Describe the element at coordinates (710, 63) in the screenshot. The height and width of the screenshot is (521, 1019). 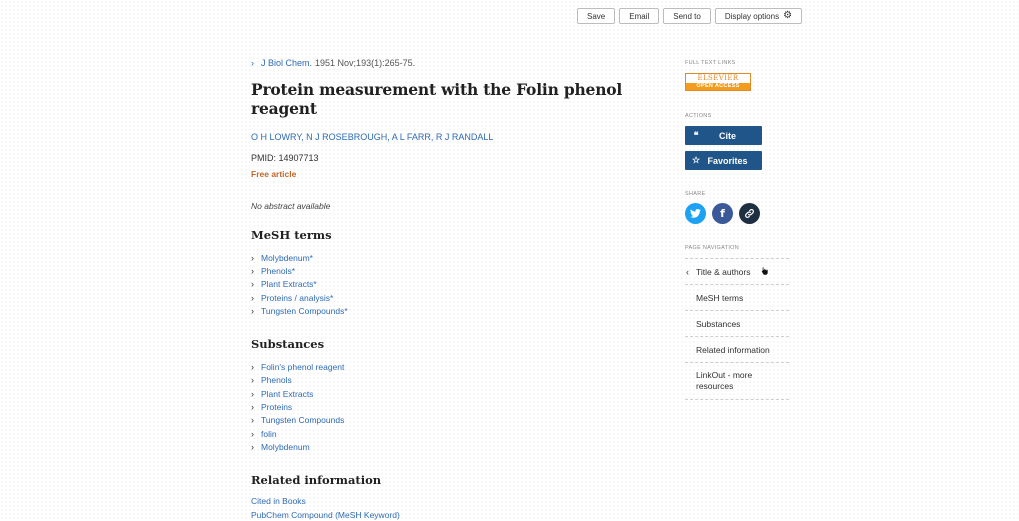
I see `full-text-links-label: FULL TEXT LINKS` at that location.